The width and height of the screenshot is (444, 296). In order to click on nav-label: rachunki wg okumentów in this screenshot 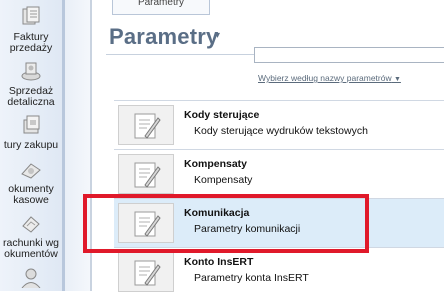, I will do `click(31, 248)`.